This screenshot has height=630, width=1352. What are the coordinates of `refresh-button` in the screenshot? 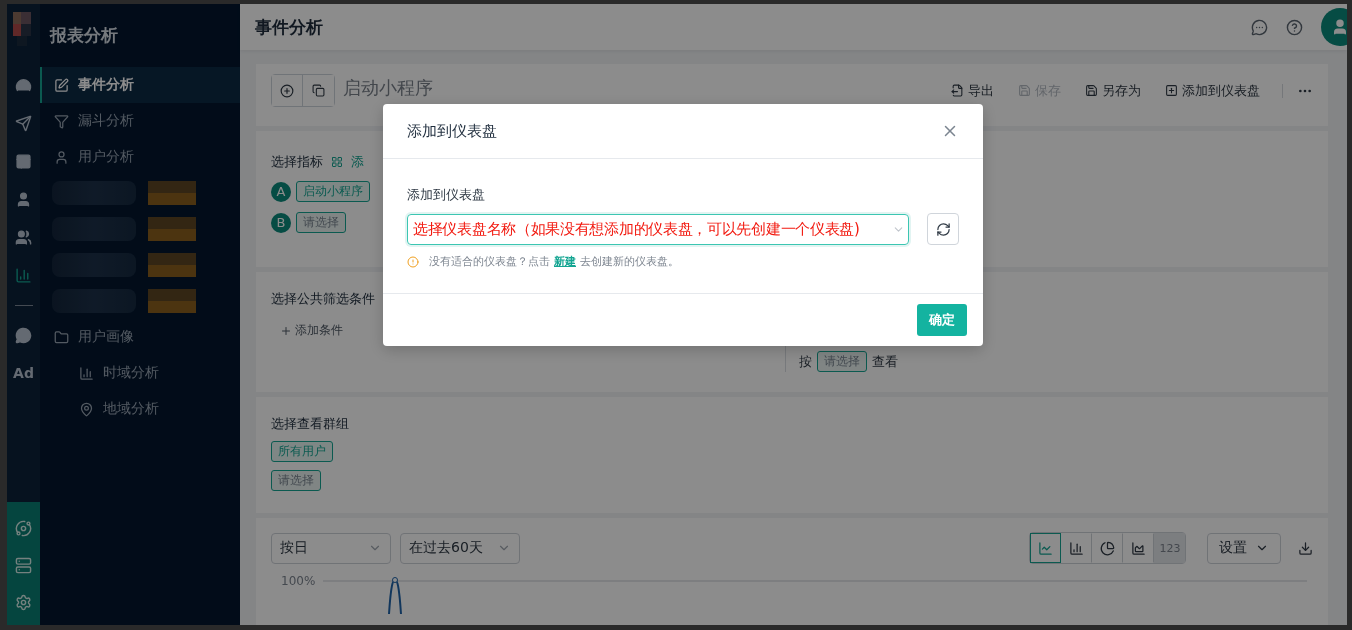 It's located at (943, 229).